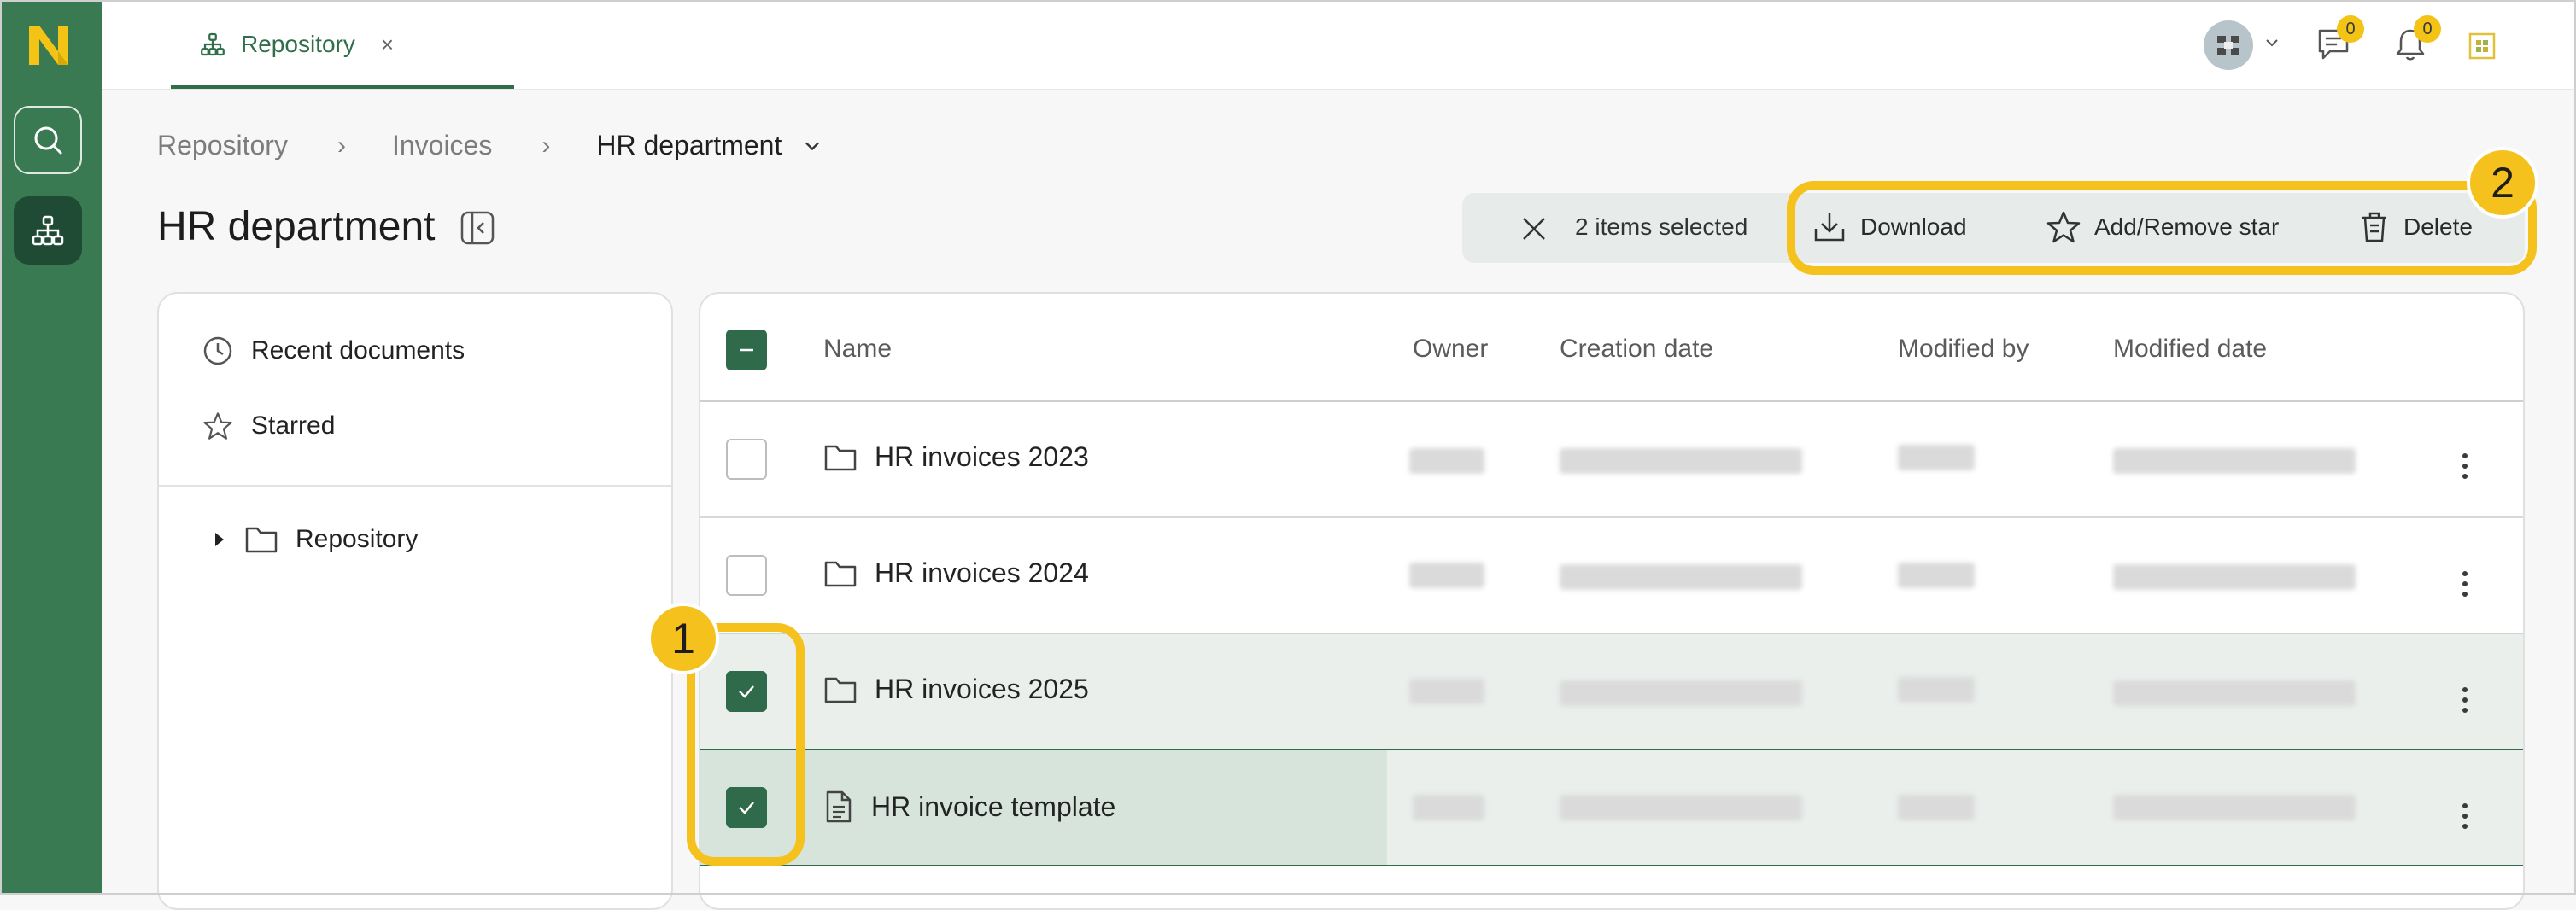 This screenshot has height=910, width=2576. I want to click on column-header-owner: Owner, so click(1450, 349).